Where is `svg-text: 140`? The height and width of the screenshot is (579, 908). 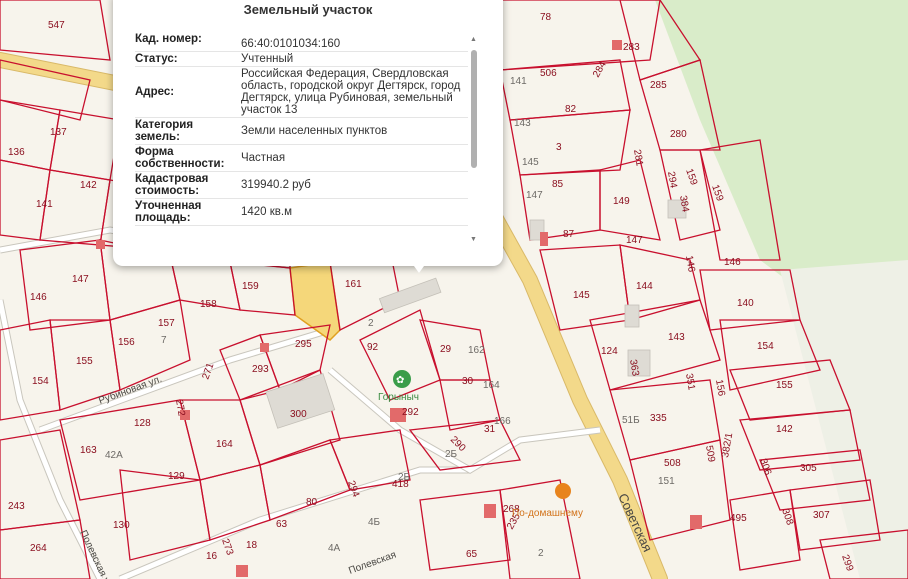
svg-text: 140 is located at coordinates (745, 303).